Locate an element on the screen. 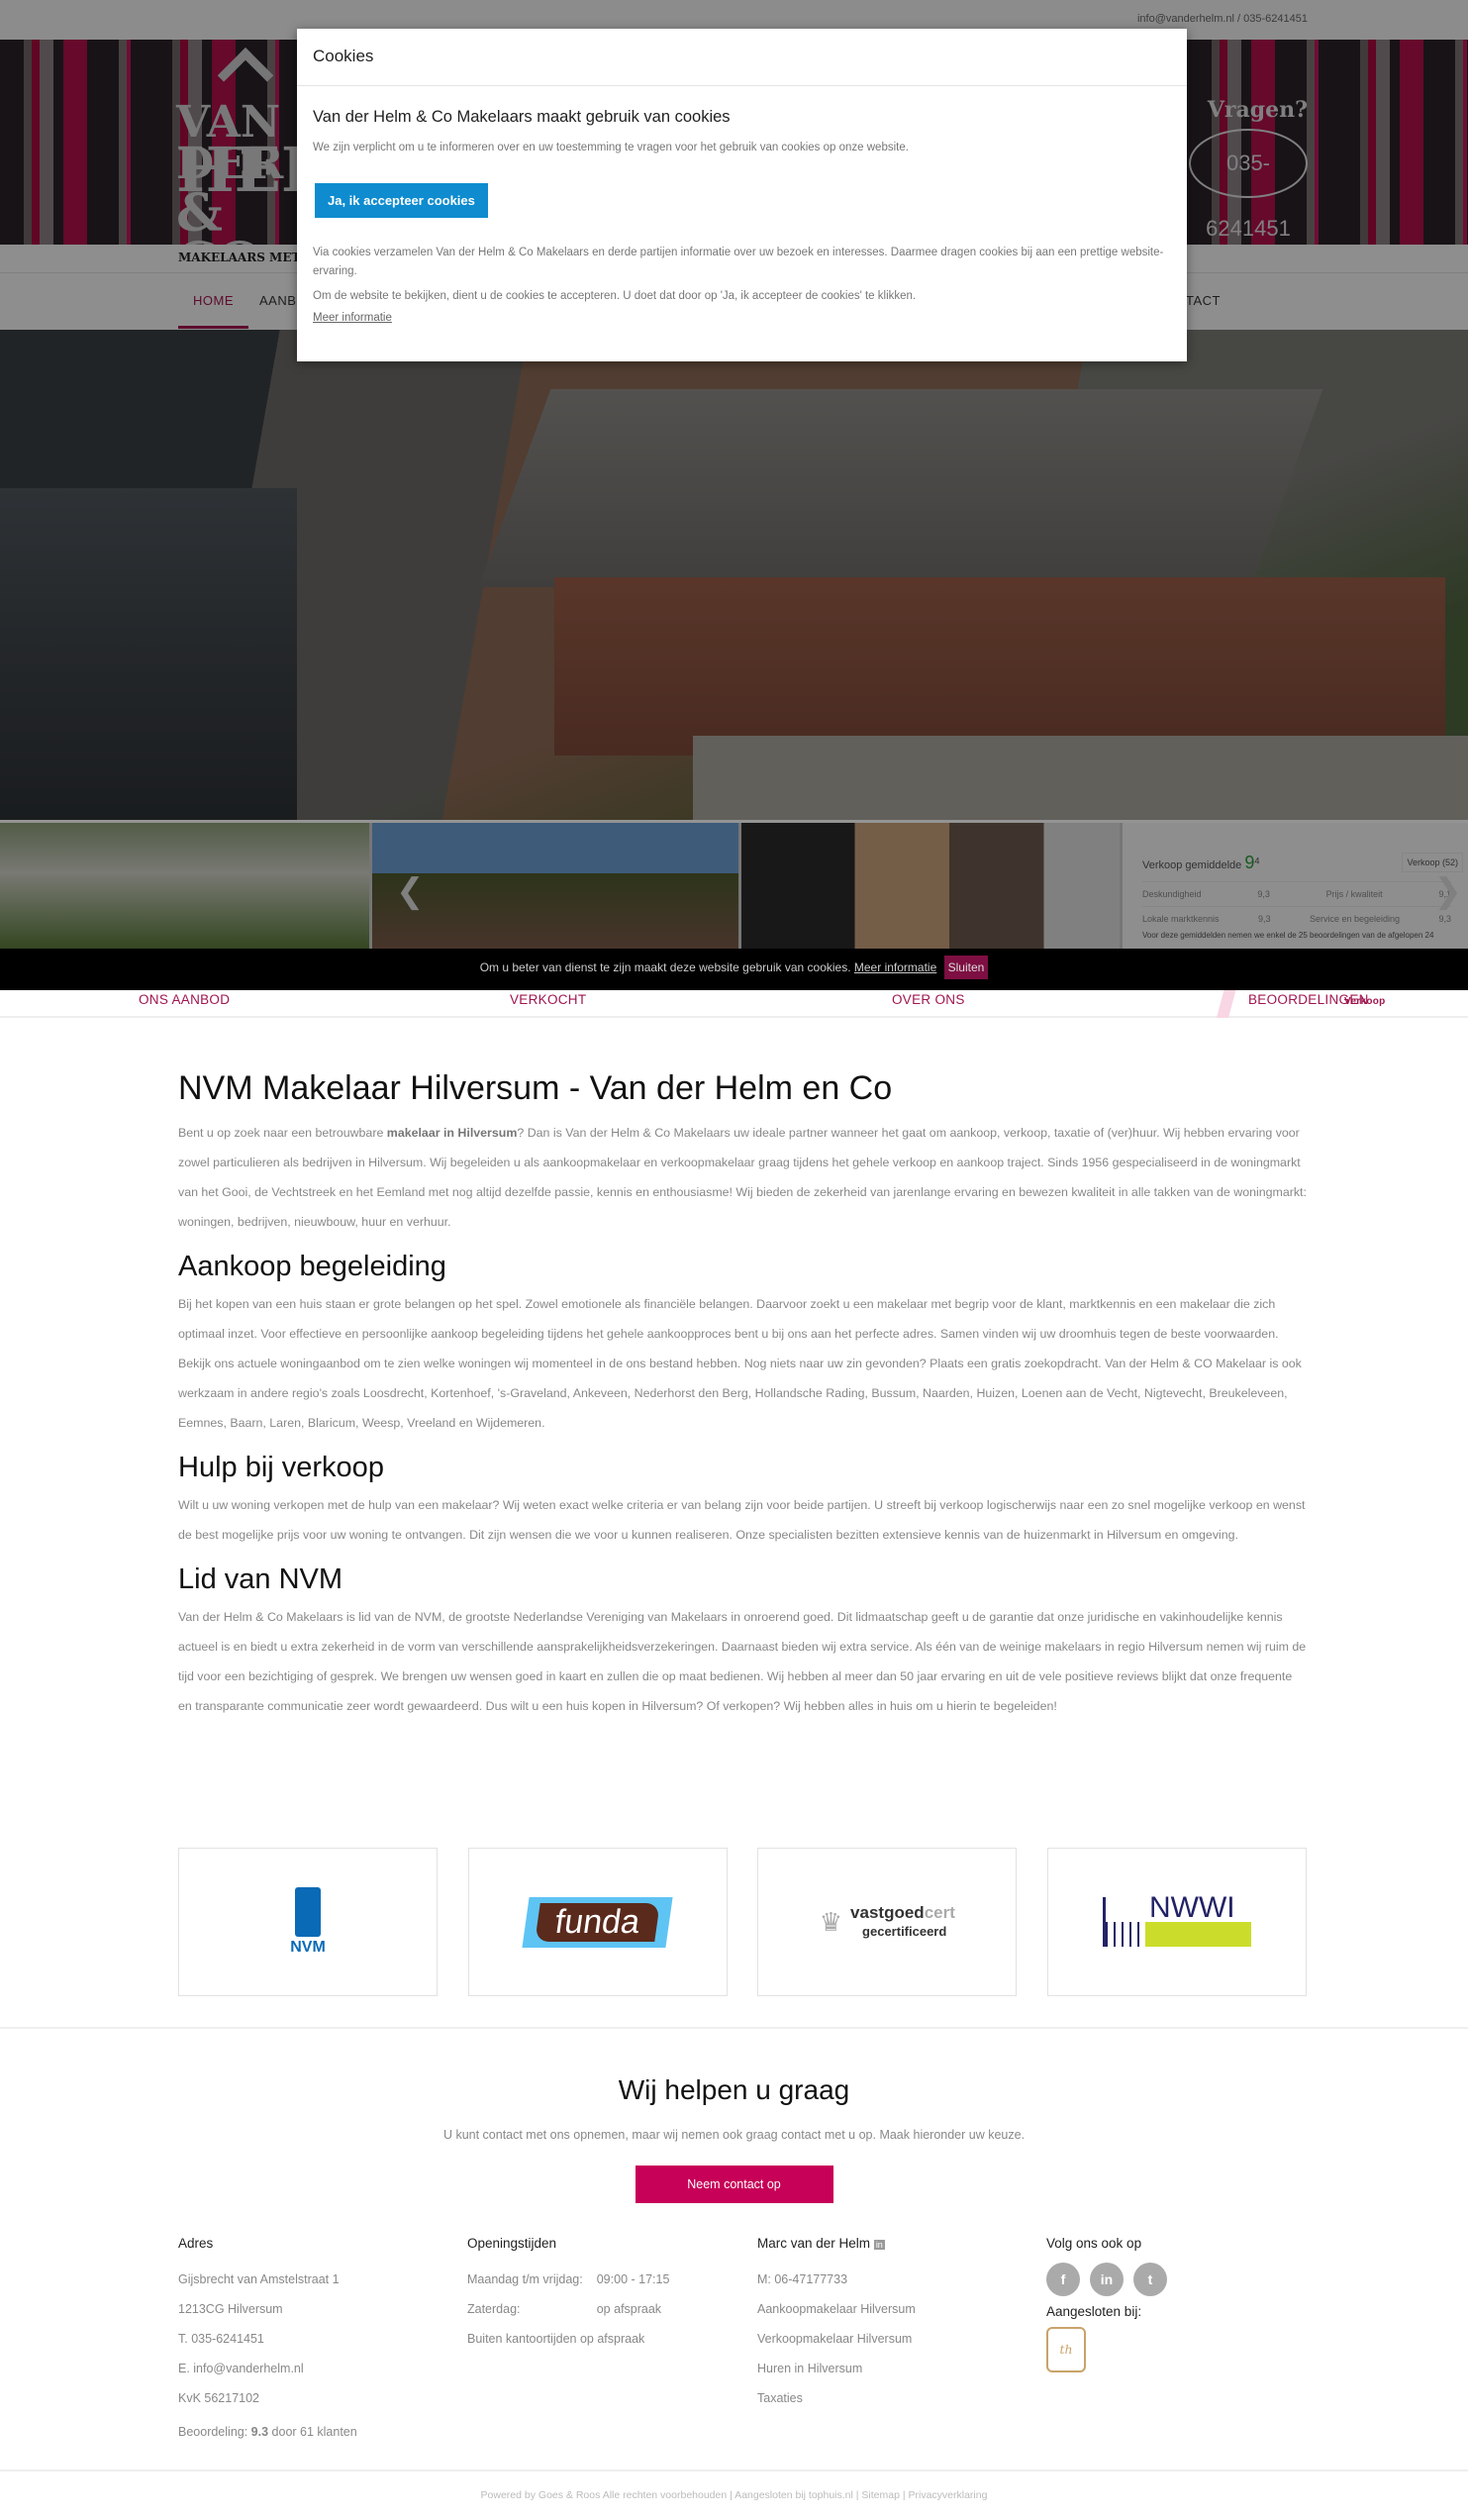 This screenshot has height=2520, width=1468. kvk: KvK 56217102 is located at coordinates (219, 2398).